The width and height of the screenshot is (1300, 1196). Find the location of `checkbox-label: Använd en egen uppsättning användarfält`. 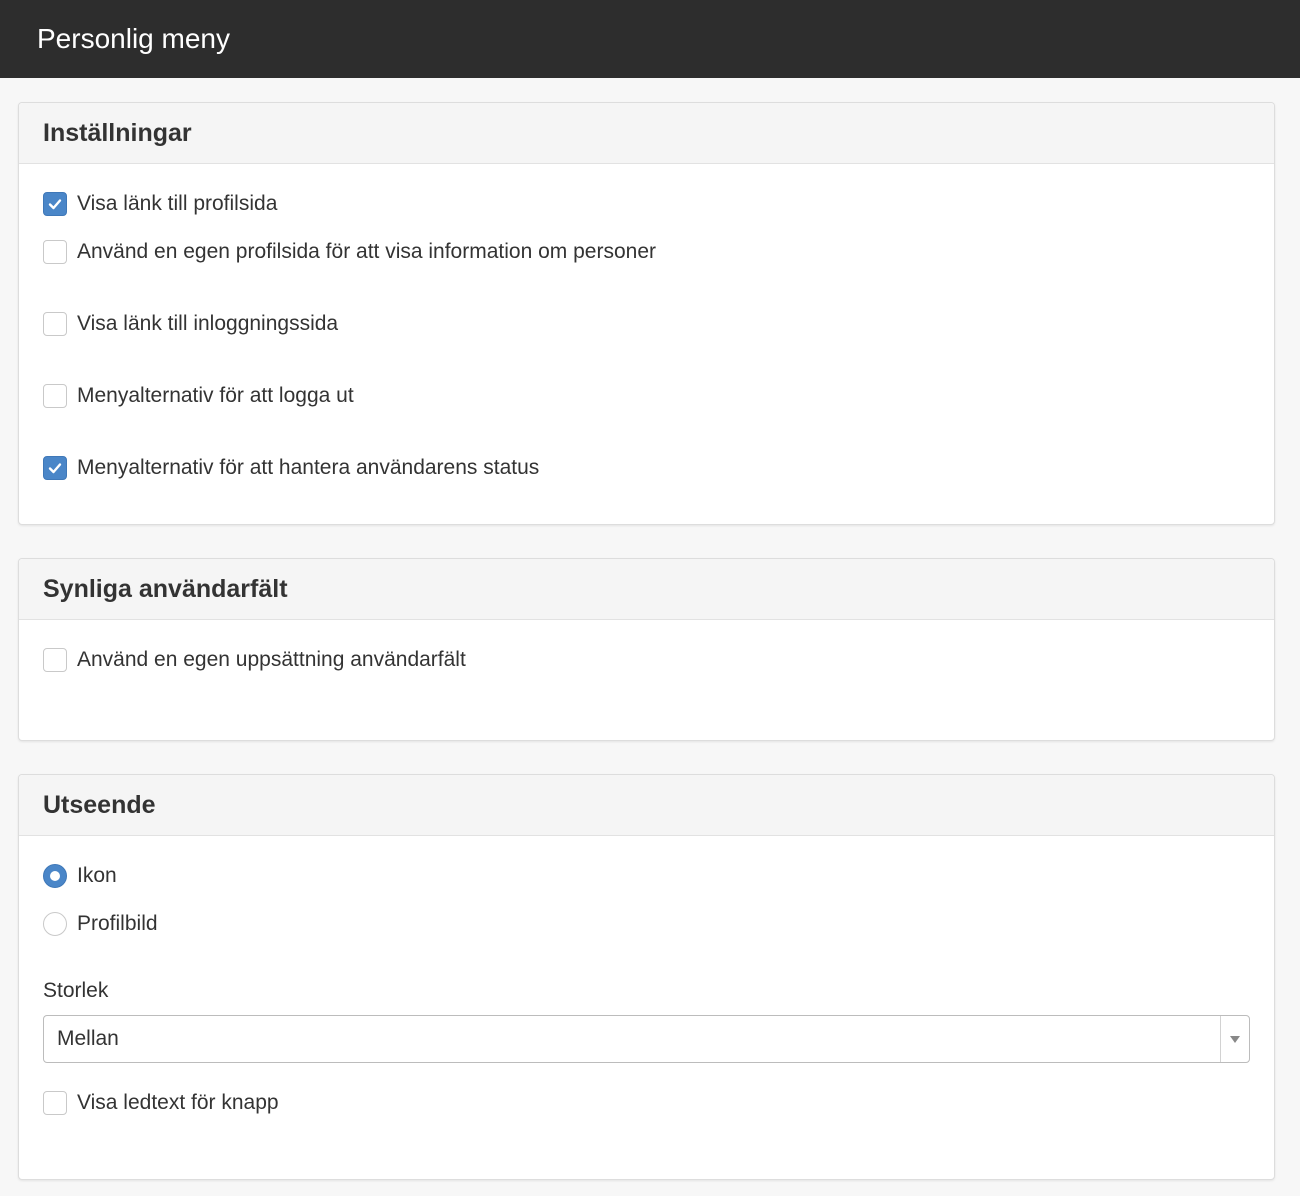

checkbox-label: Använd en egen uppsättning användarfält is located at coordinates (271, 659).